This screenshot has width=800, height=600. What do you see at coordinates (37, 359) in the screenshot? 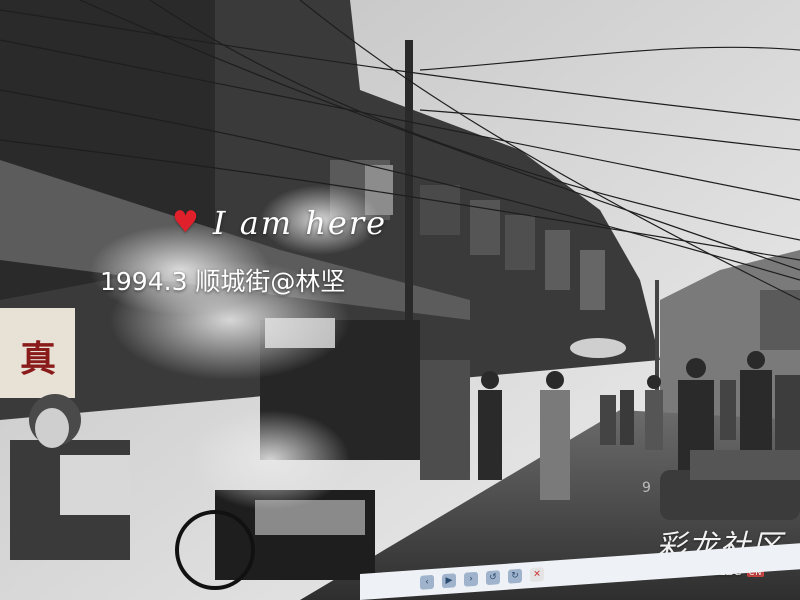
I see `shop-sign-character: 真` at bounding box center [37, 359].